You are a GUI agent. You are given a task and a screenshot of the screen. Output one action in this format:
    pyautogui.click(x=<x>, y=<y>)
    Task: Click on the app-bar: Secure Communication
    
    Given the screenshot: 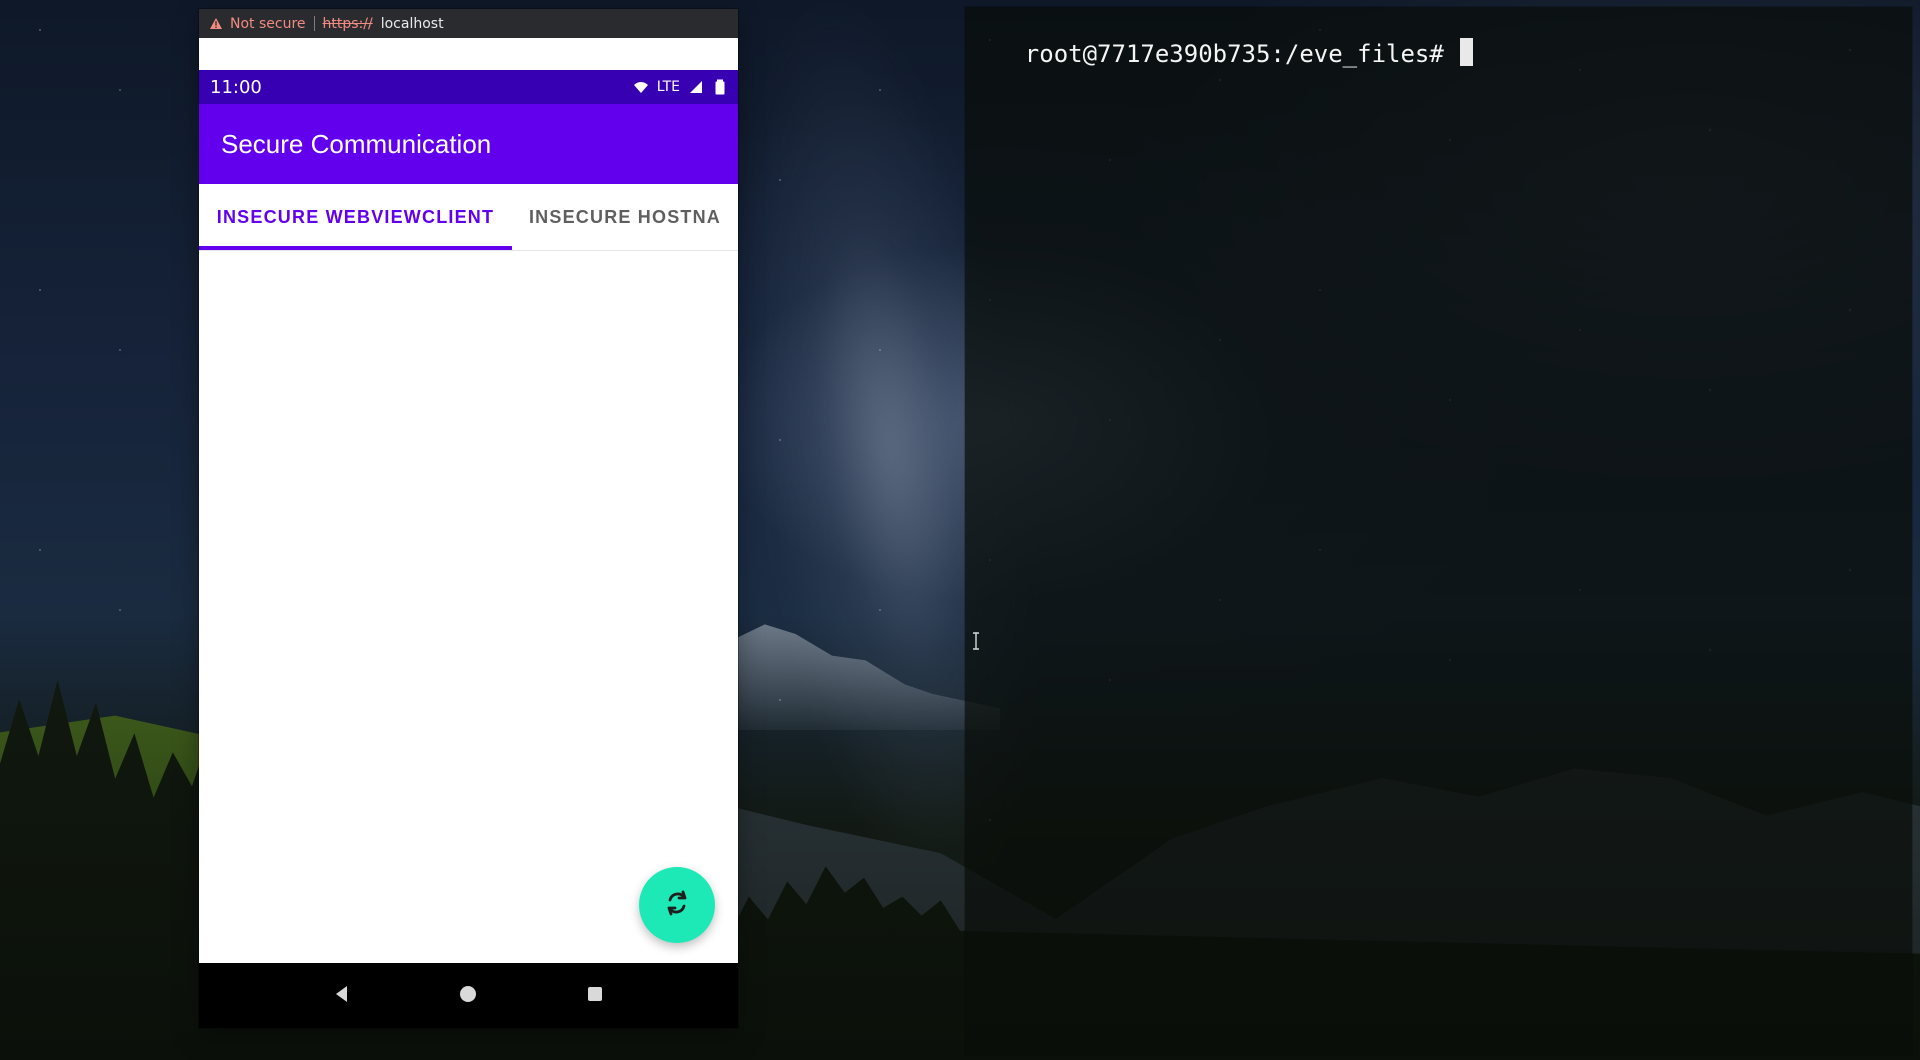 What is the action you would take?
    pyautogui.click(x=468, y=144)
    